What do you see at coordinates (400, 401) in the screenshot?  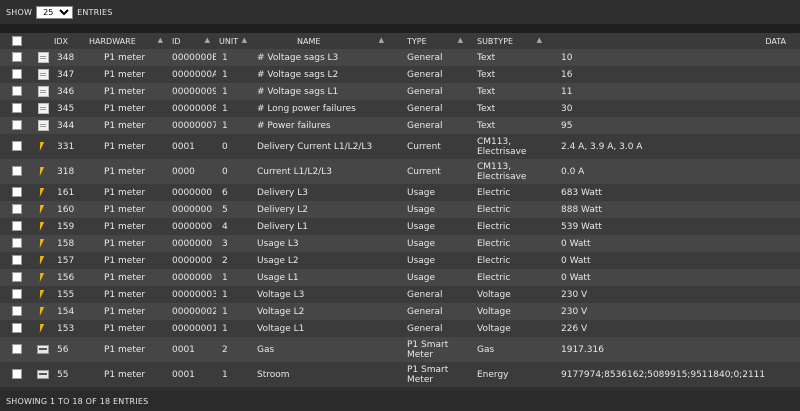 I see `table-info: SHOWING 1 TO 18 OF 18 ENTRIES` at bounding box center [400, 401].